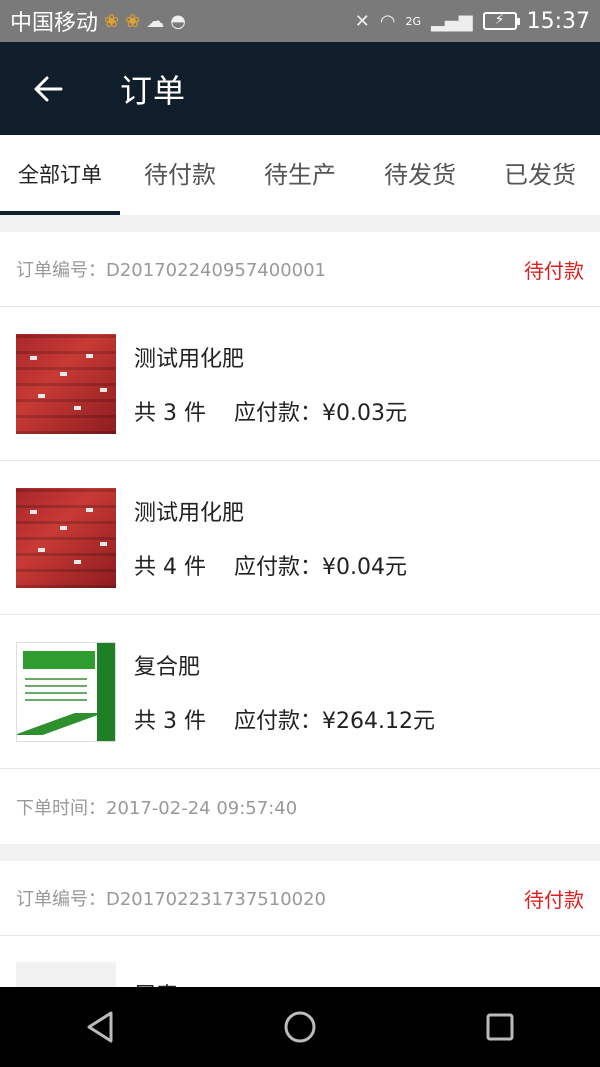  Describe the element at coordinates (133, 21) in the screenshot. I see `uc-browser-icon-2: ❀` at that location.